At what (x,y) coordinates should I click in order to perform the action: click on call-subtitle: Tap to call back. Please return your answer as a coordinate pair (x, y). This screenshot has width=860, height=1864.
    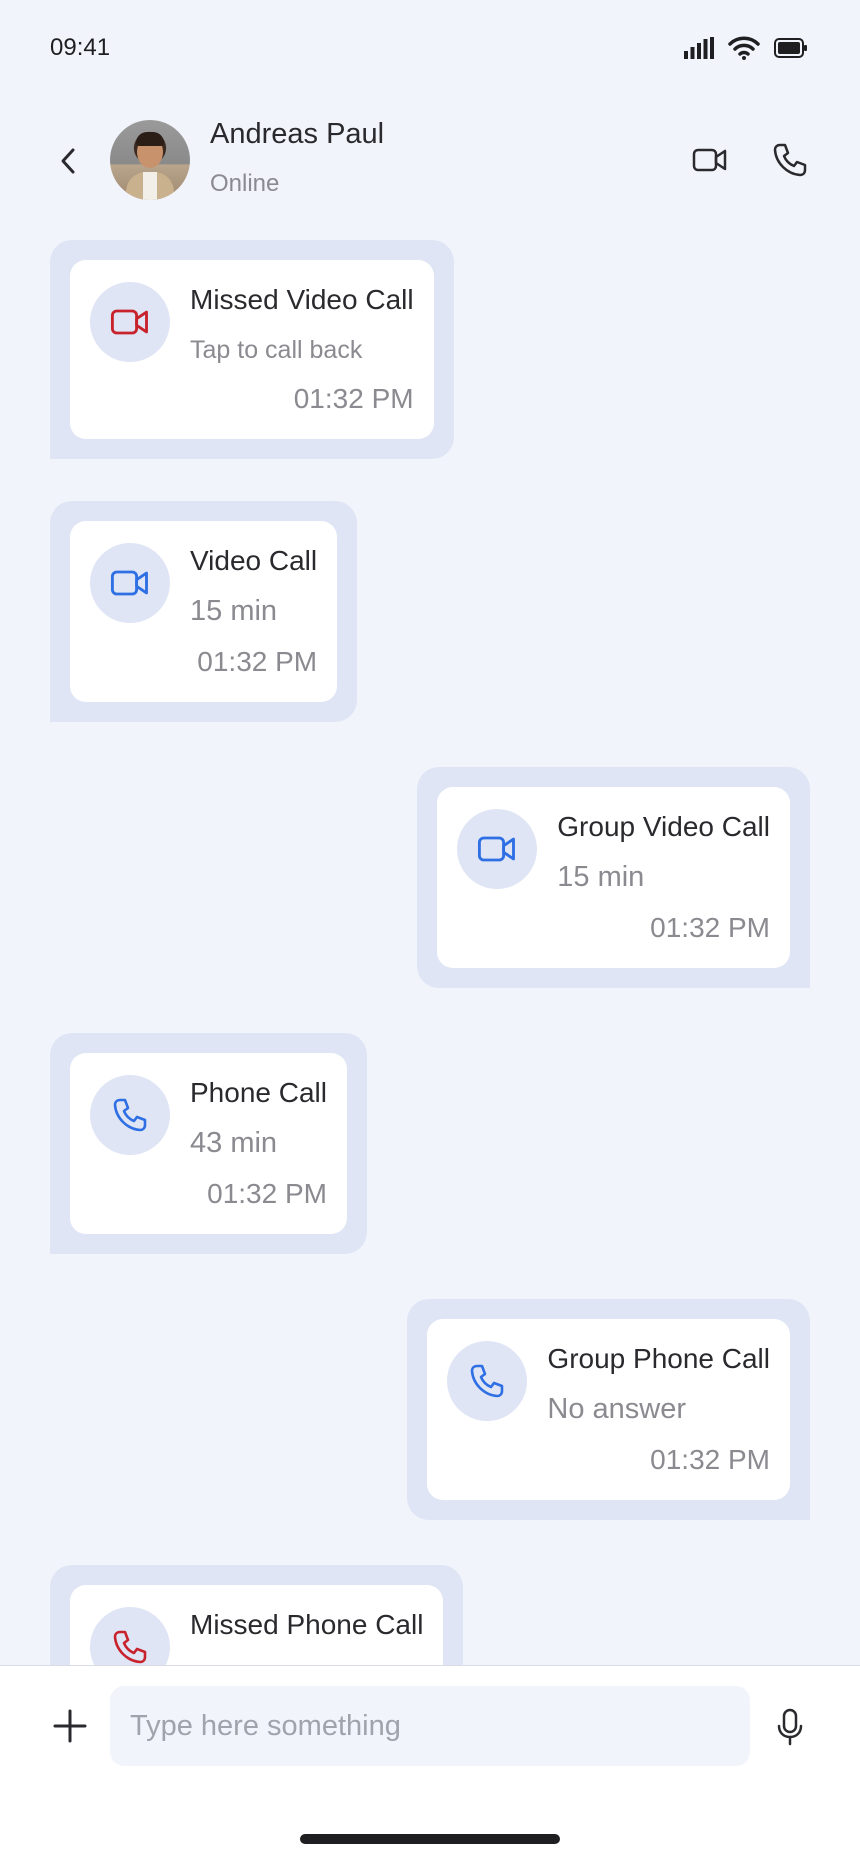
    Looking at the image, I should click on (276, 350).